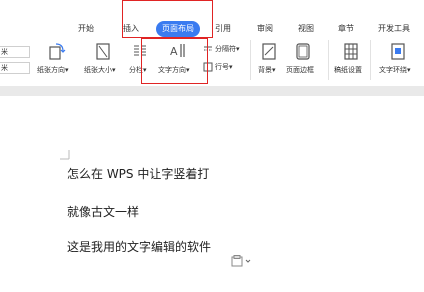 The height and width of the screenshot is (292, 424). I want to click on paper-size-button: 纸张大小▾, so click(100, 70).